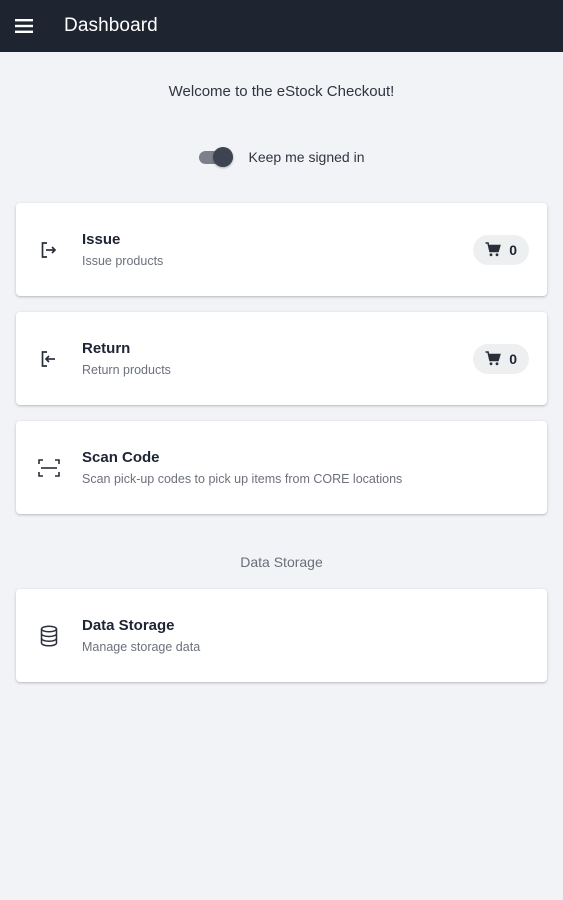 The height and width of the screenshot is (900, 563). What do you see at coordinates (49, 467) in the screenshot?
I see `scan-icon` at bounding box center [49, 467].